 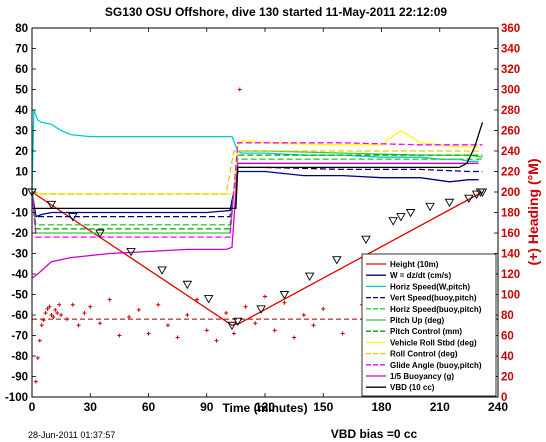 I want to click on y-tick-label: 30, so click(x=21, y=132).